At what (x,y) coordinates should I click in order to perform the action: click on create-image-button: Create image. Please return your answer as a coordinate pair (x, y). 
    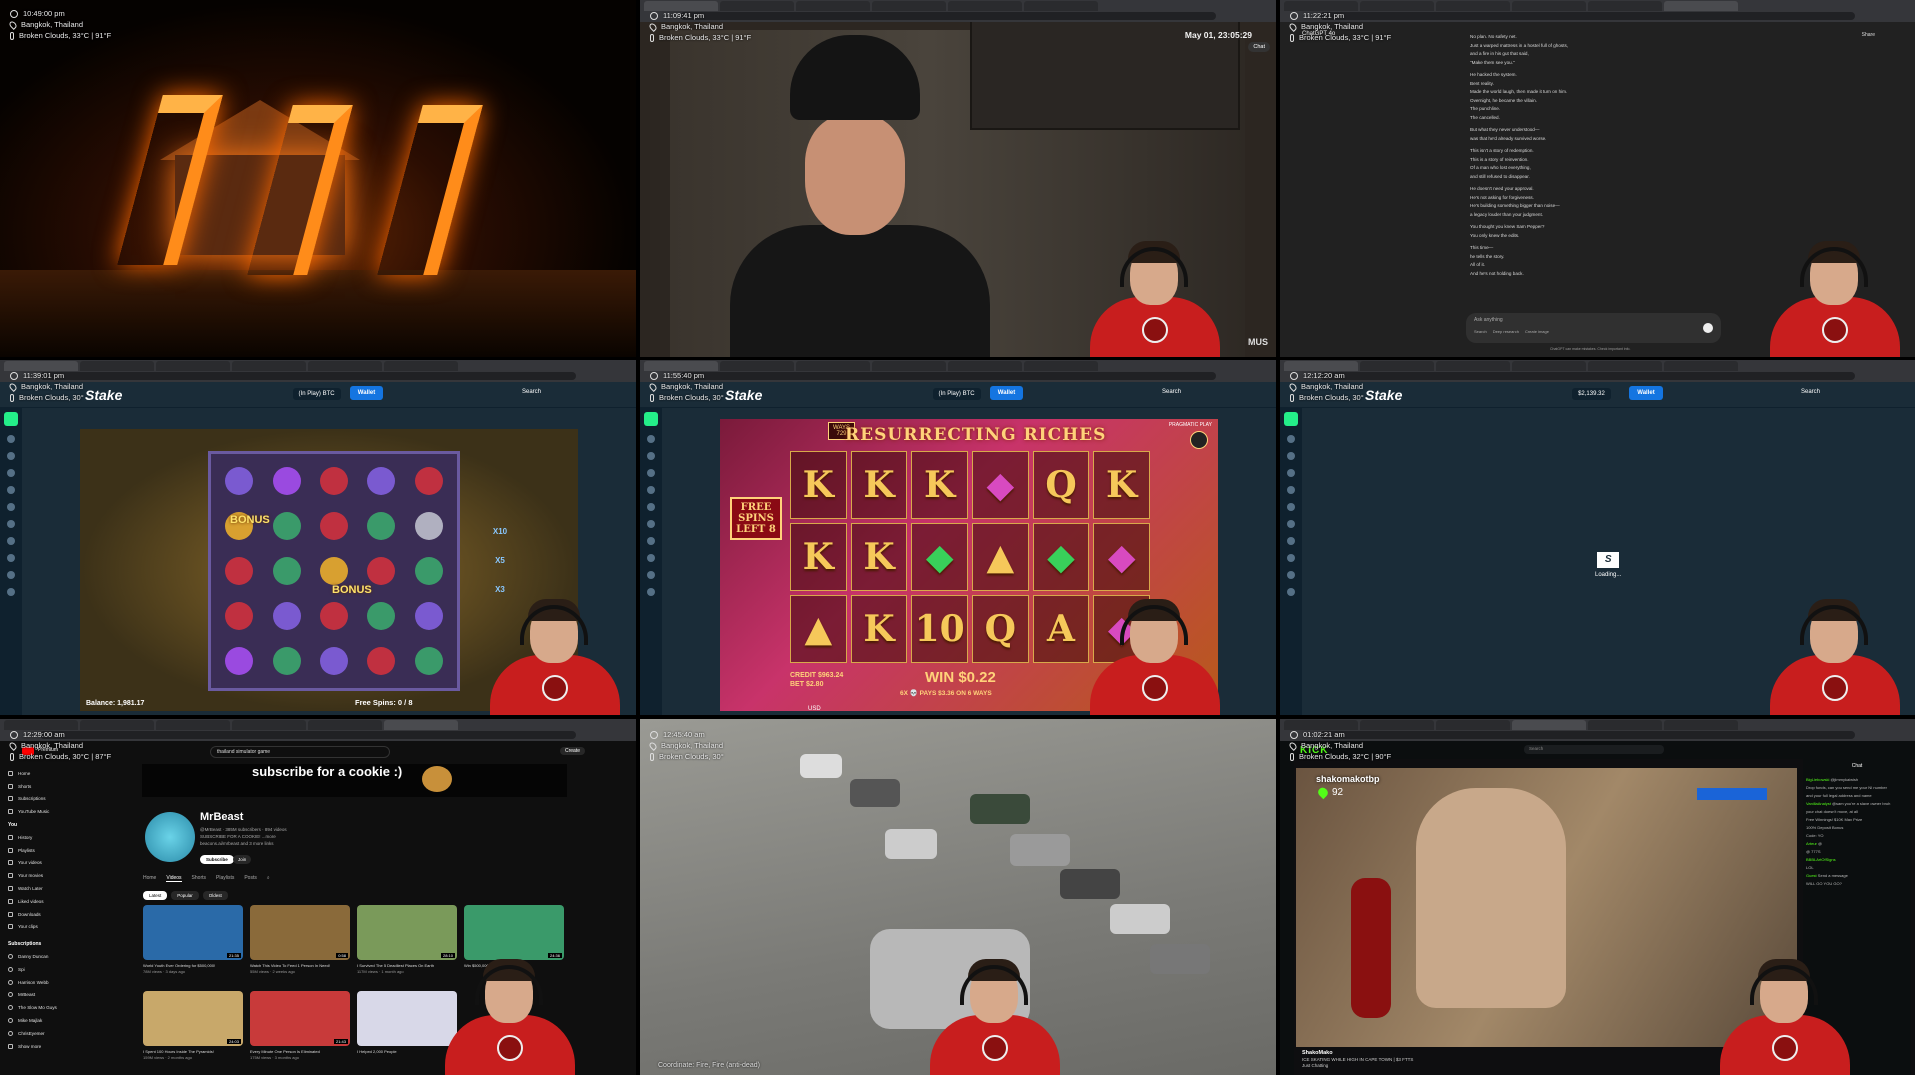
    Looking at the image, I should click on (1537, 331).